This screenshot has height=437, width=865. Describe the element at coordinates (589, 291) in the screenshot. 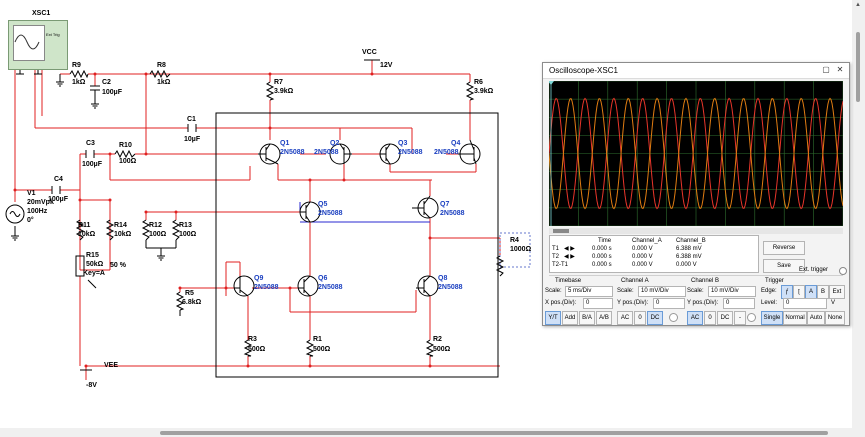

I see `timebase-scale-field: 5 ms/Div` at that location.